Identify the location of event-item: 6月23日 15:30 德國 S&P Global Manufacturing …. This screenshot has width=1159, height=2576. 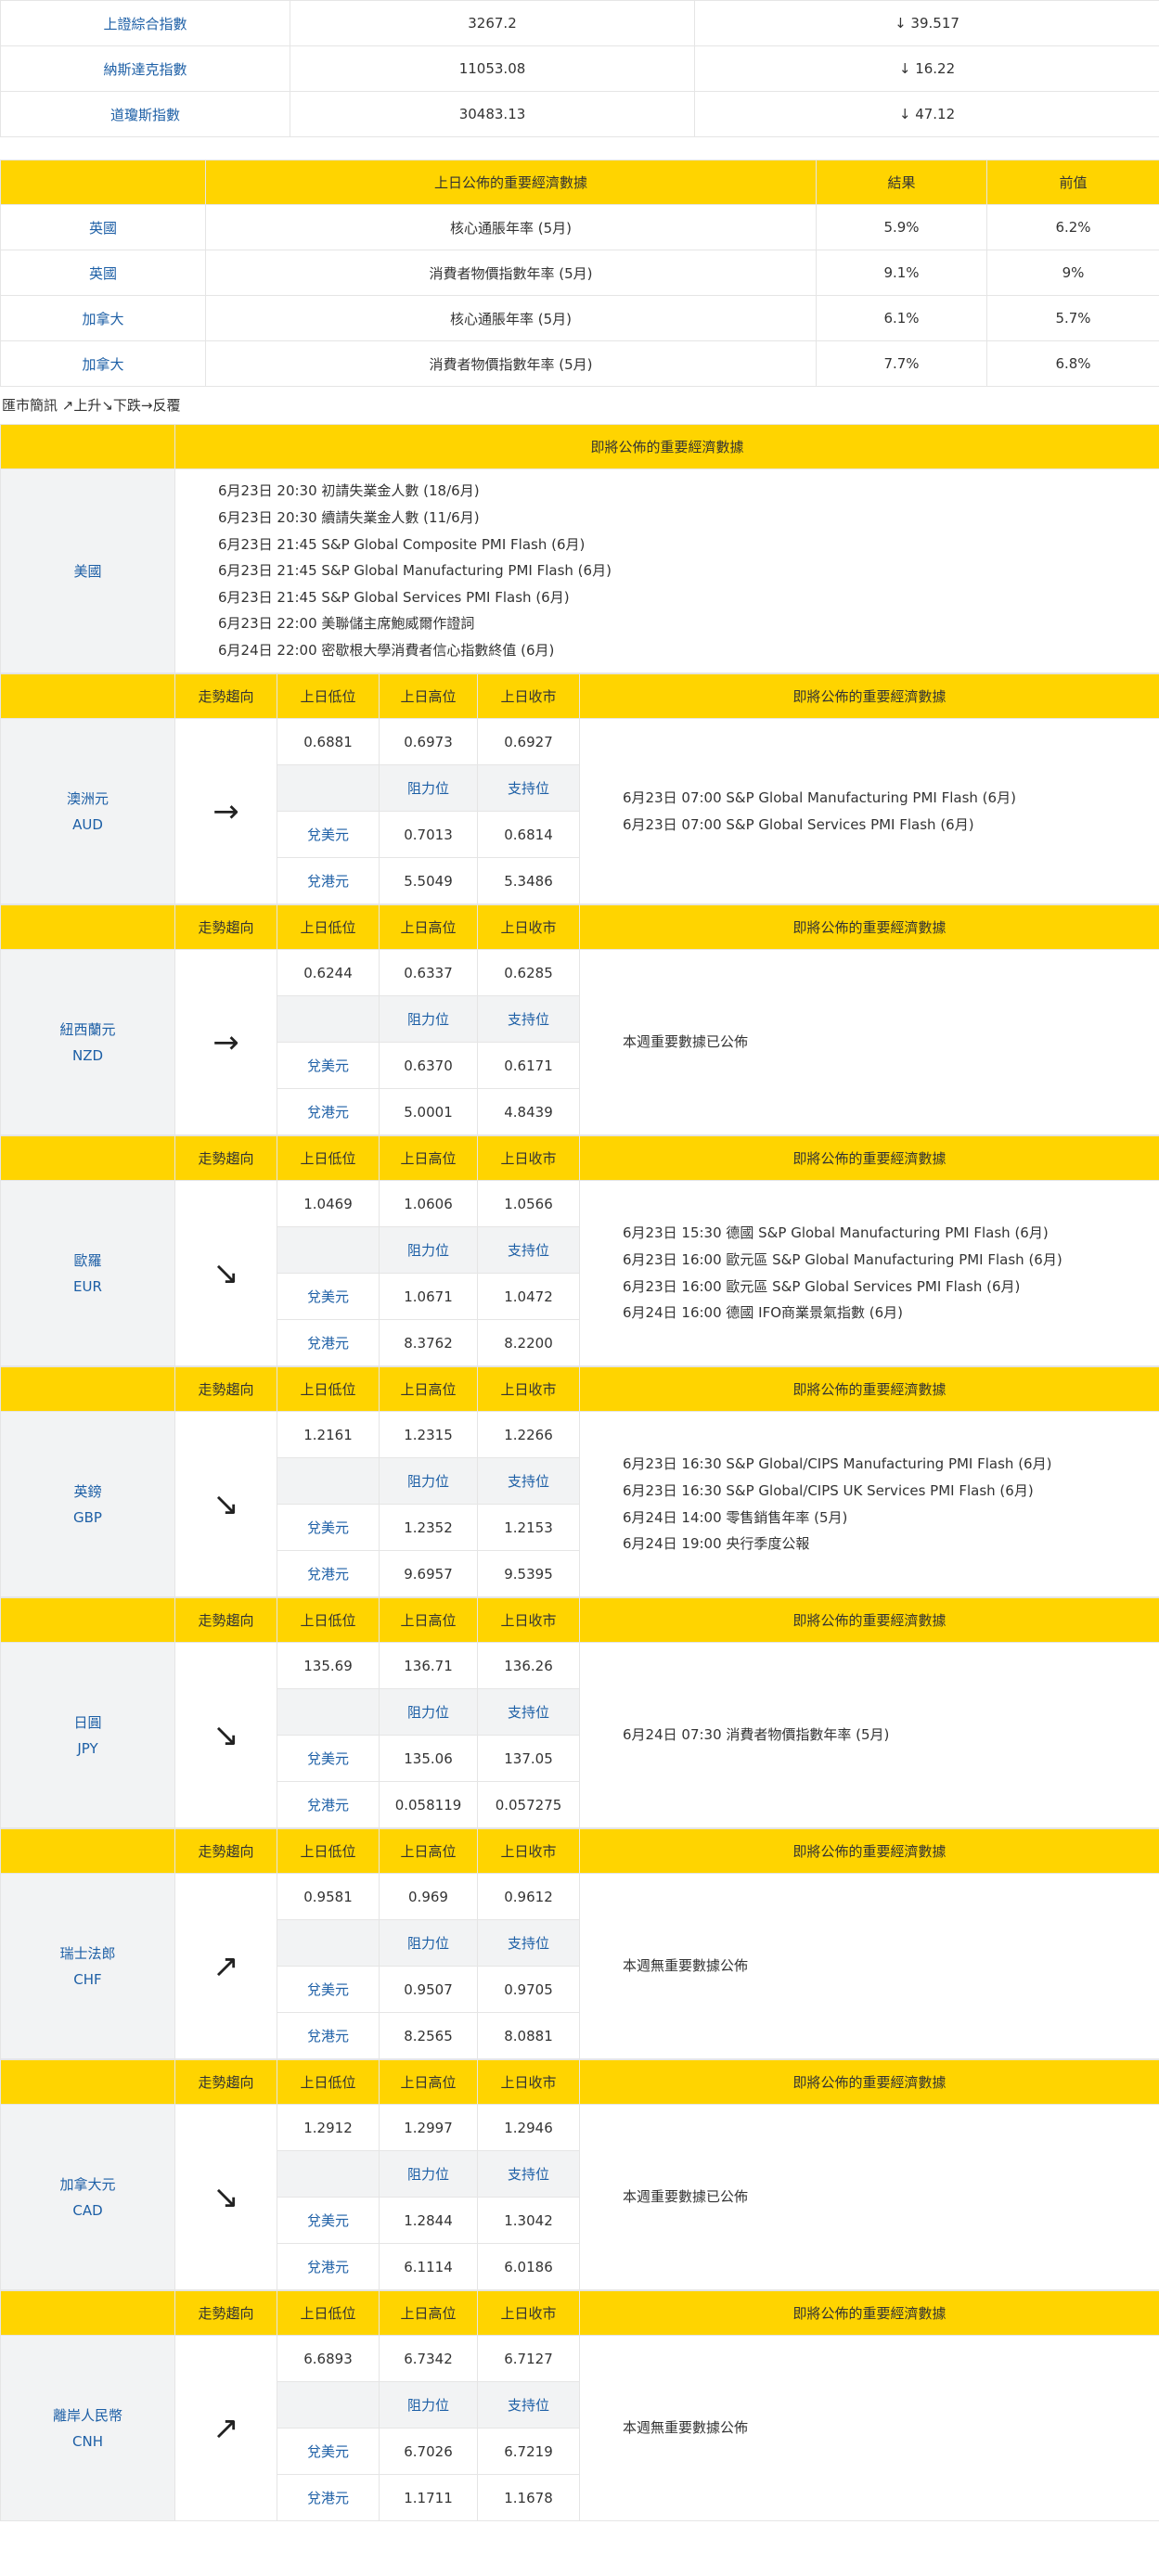
(836, 1233).